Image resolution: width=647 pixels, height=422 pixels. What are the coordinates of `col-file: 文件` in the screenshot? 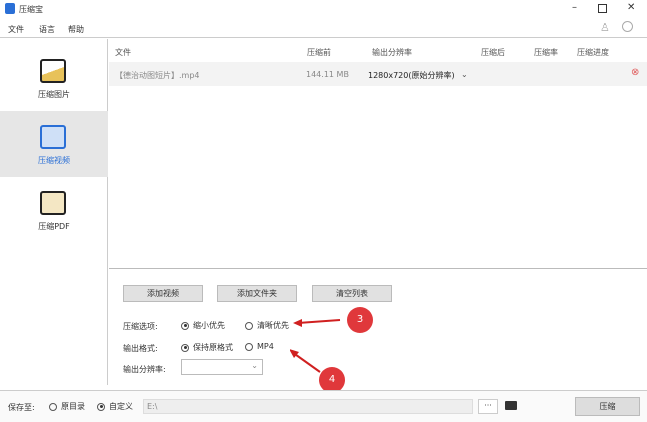 It's located at (123, 52).